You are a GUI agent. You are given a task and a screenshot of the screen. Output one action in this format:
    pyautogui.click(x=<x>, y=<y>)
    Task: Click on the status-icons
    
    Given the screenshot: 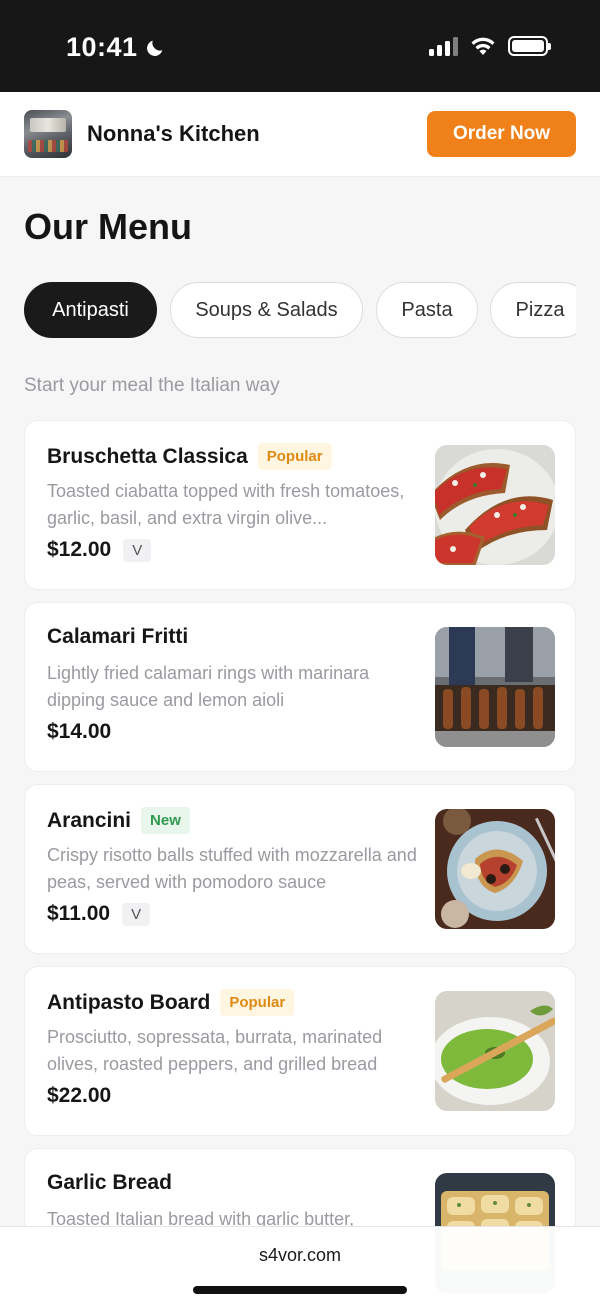 What is the action you would take?
    pyautogui.click(x=490, y=46)
    